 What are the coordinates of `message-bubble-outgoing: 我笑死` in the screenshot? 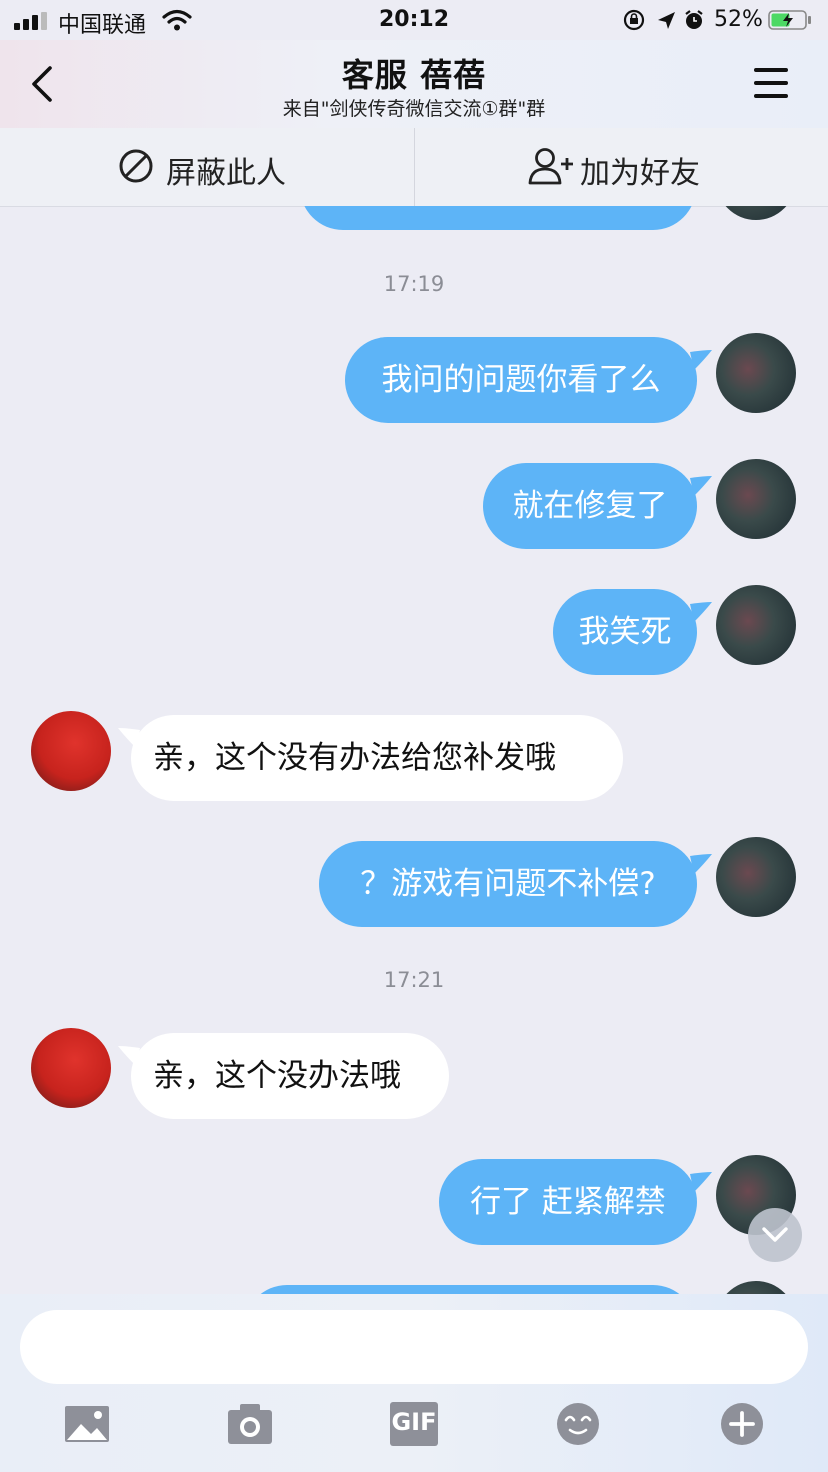 It's located at (625, 632).